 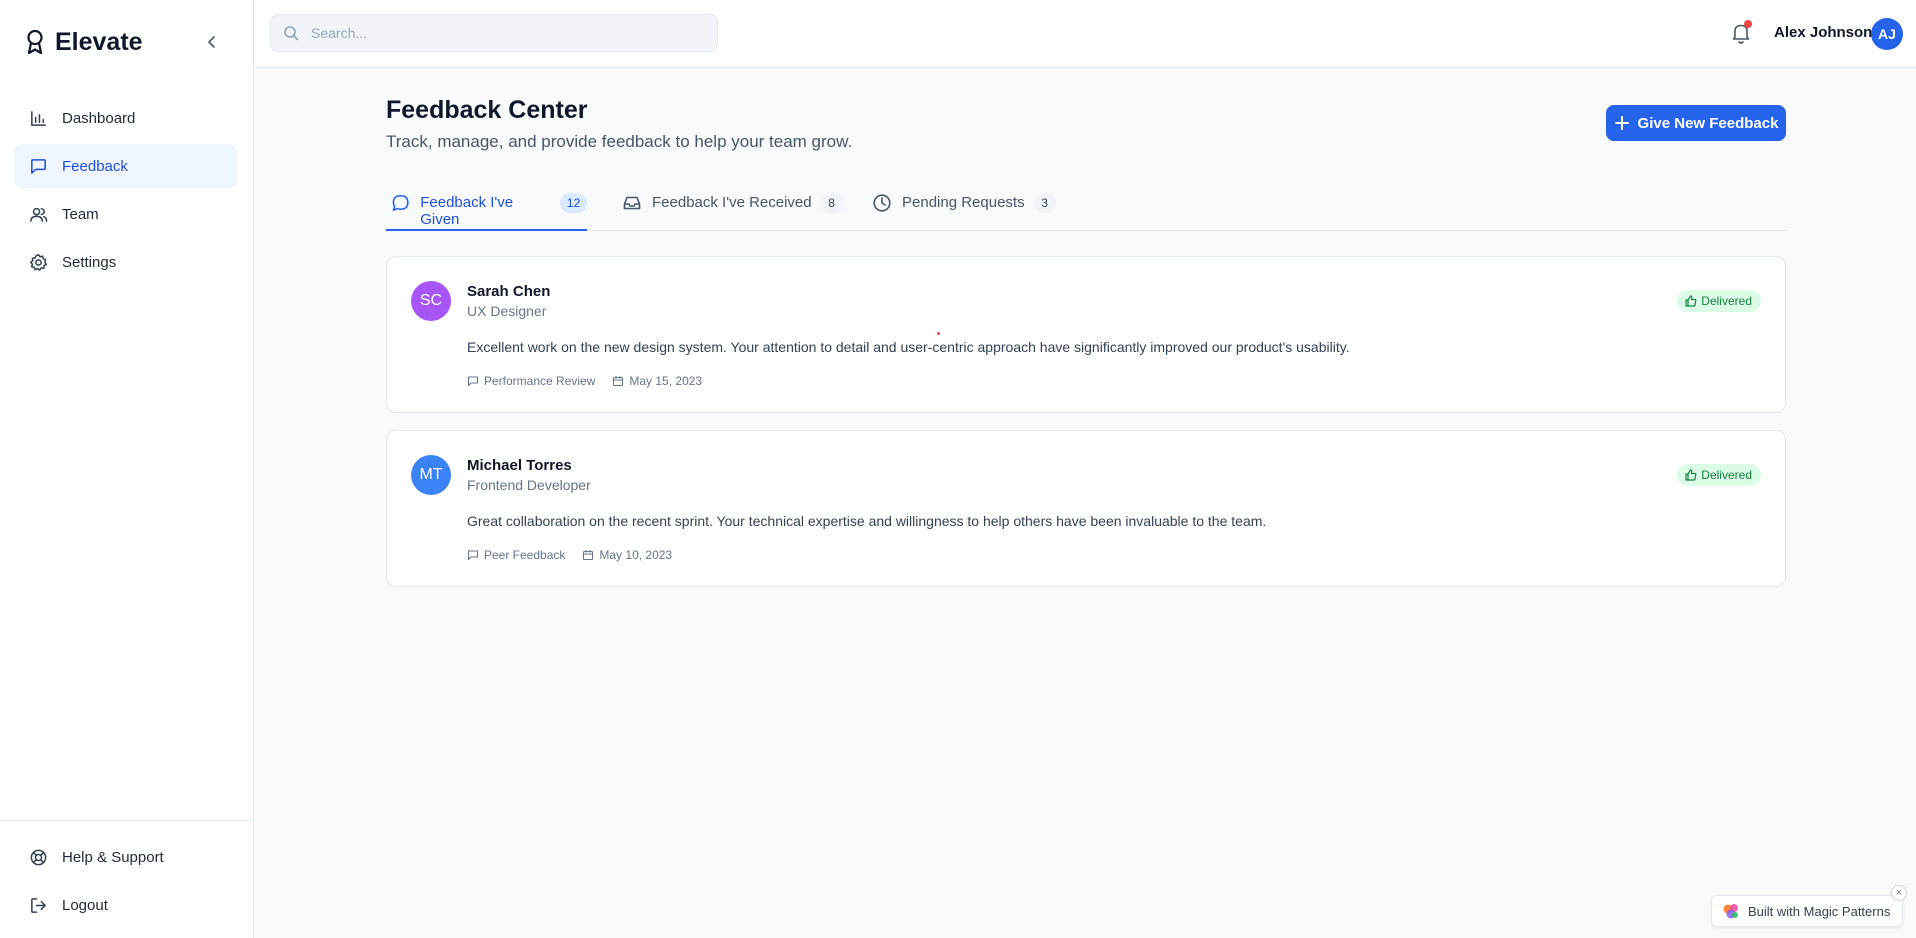 I want to click on notifications-button, so click(x=1741, y=33).